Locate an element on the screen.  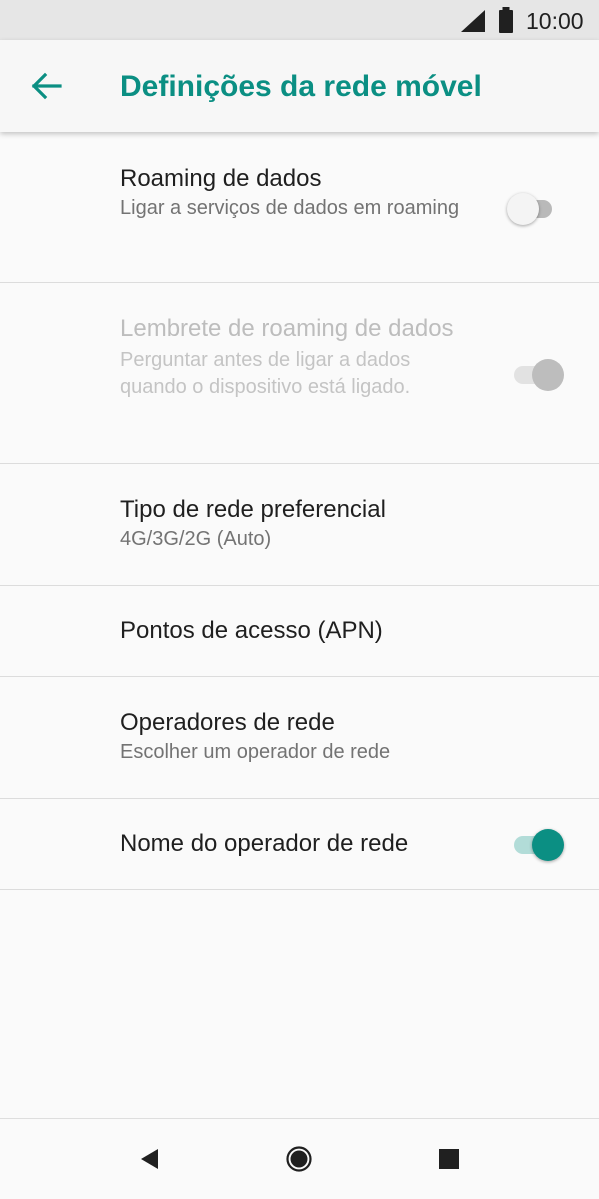
back-button is located at coordinates (46, 86).